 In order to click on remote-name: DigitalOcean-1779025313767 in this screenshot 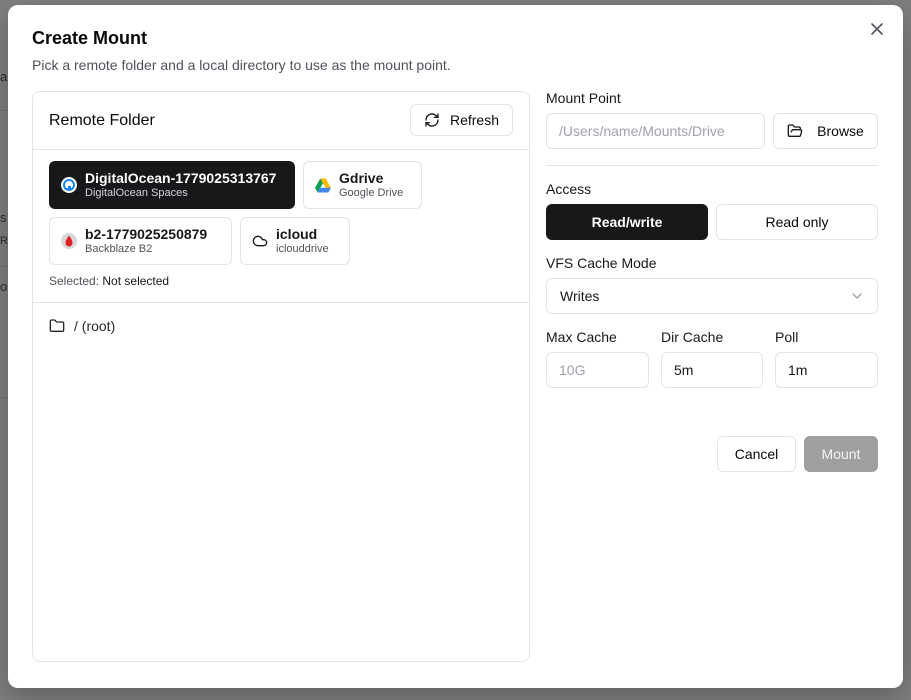, I will do `click(181, 178)`.